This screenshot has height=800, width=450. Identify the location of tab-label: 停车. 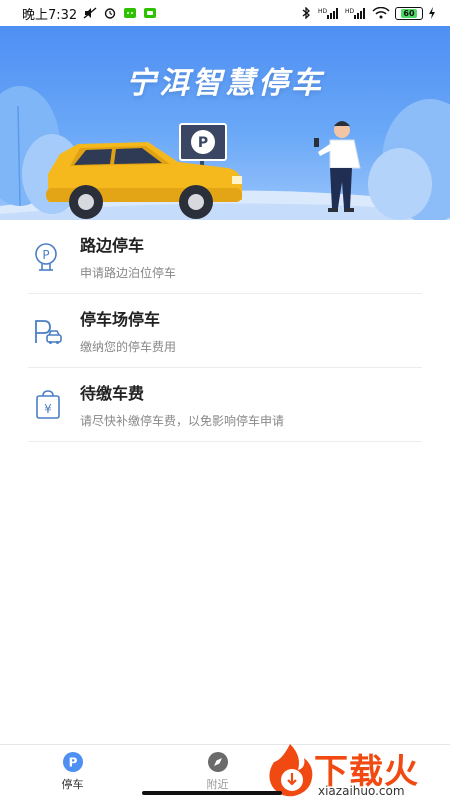
(72, 784).